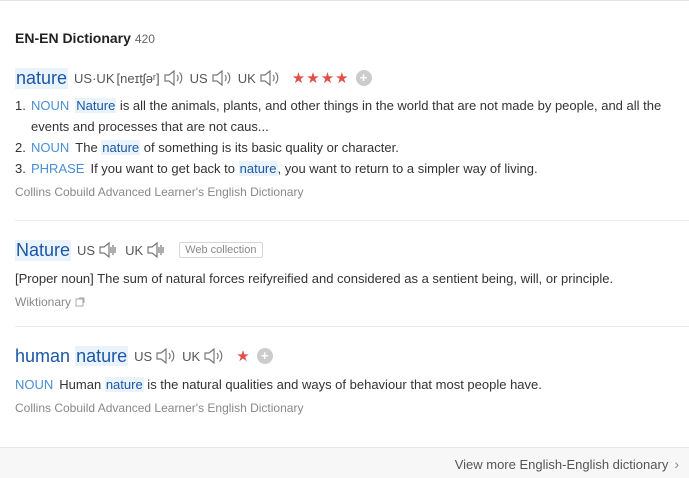 The image size is (689, 478). Describe the element at coordinates (72, 356) in the screenshot. I see `headword: human nature` at that location.